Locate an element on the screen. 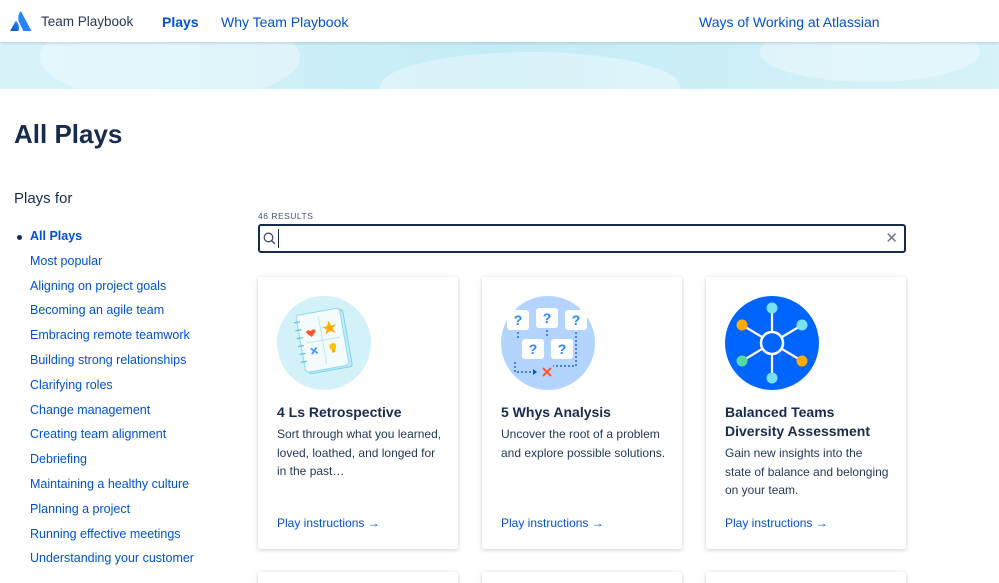 This screenshot has width=999, height=583. sidebar-item-aligning-on-project-goals: Aligning on project goals is located at coordinates (104, 291).